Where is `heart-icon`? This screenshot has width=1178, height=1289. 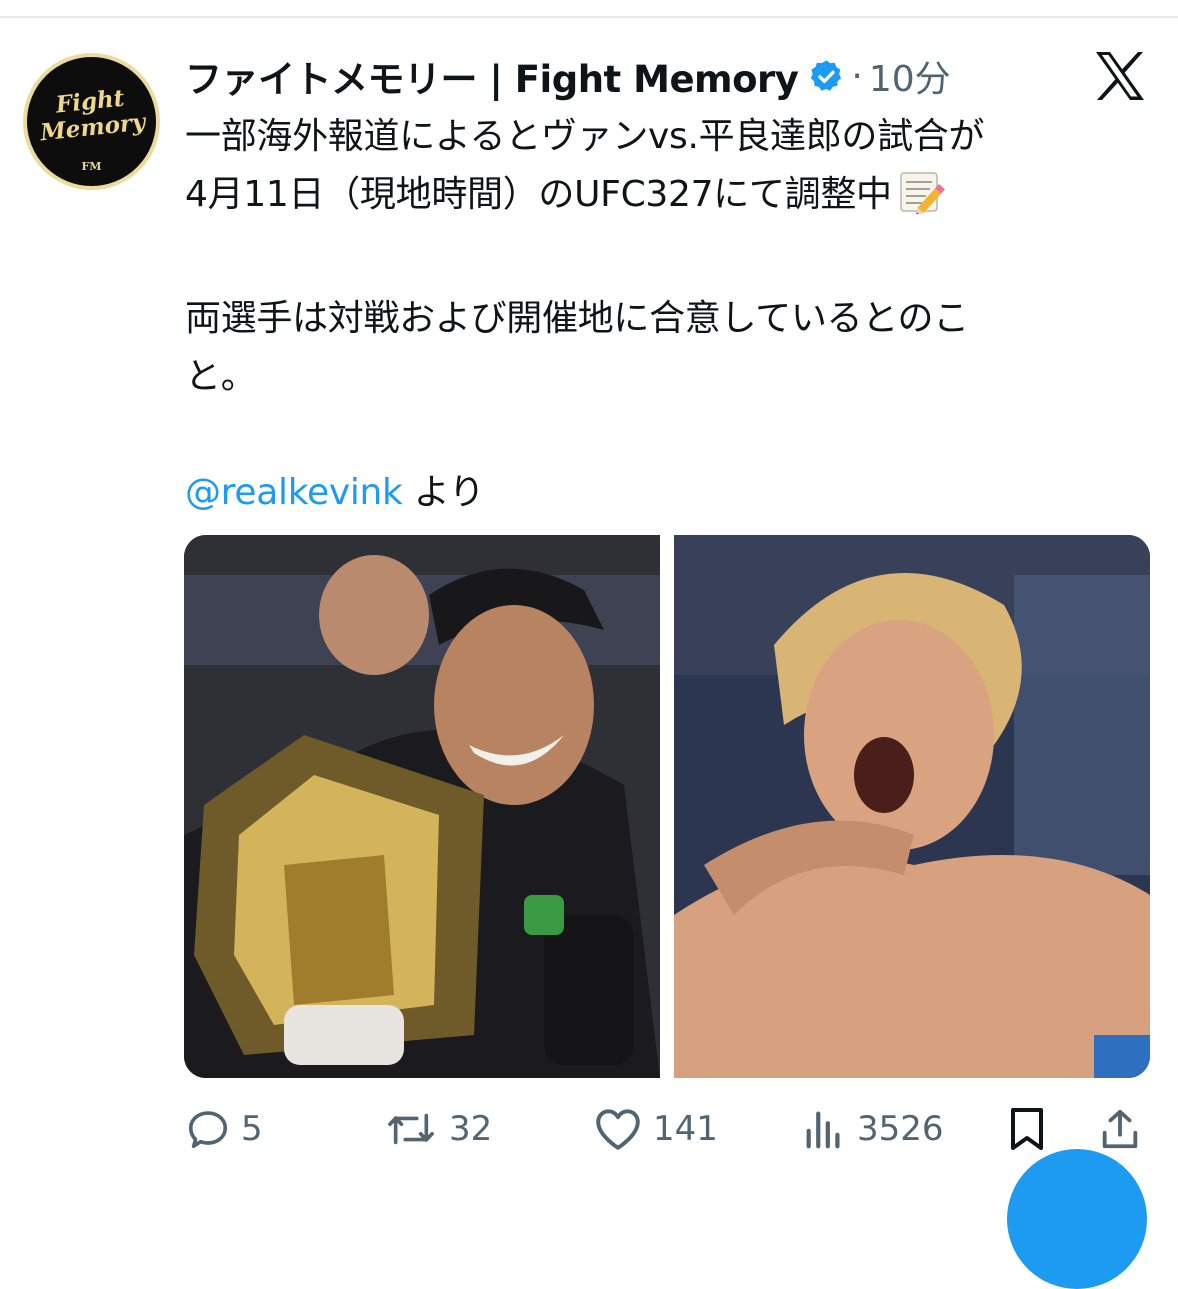 heart-icon is located at coordinates (618, 1129).